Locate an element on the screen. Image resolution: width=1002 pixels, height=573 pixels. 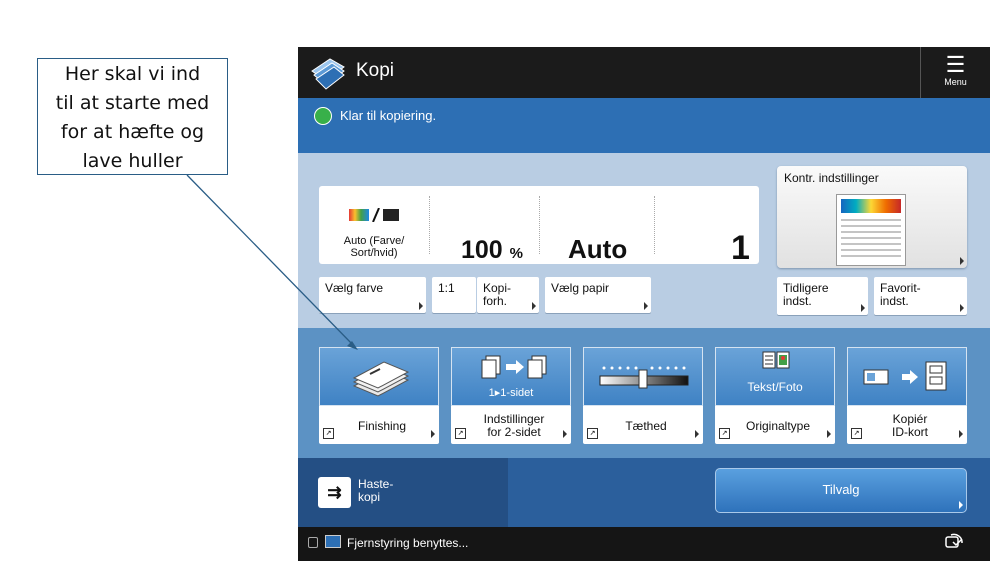
rush-copy-button: ⇉ Haste- kopi is located at coordinates (403, 492).